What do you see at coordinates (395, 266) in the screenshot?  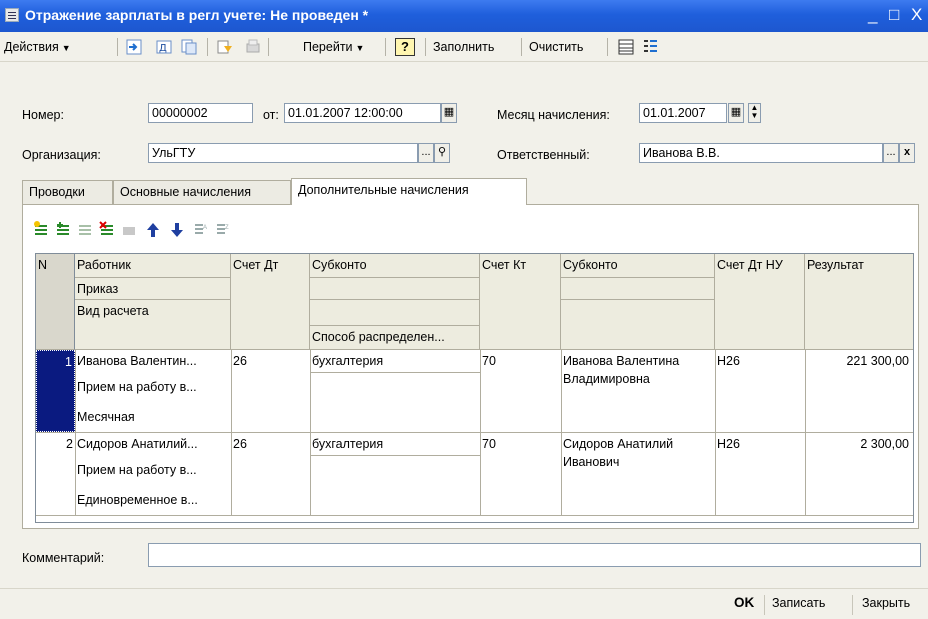 I see `header-subconto1: Субконто` at bounding box center [395, 266].